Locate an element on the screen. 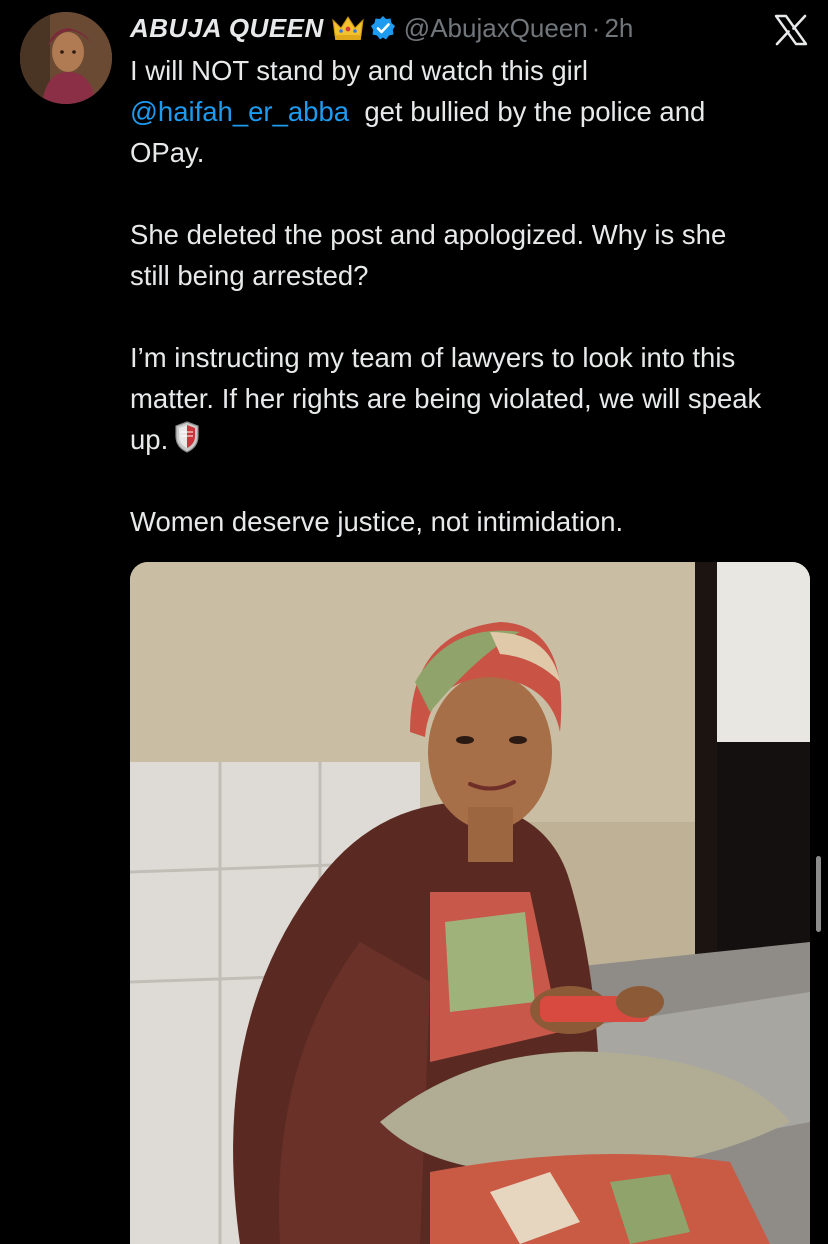  author-handle: @AbujaxQueen is located at coordinates (496, 28).